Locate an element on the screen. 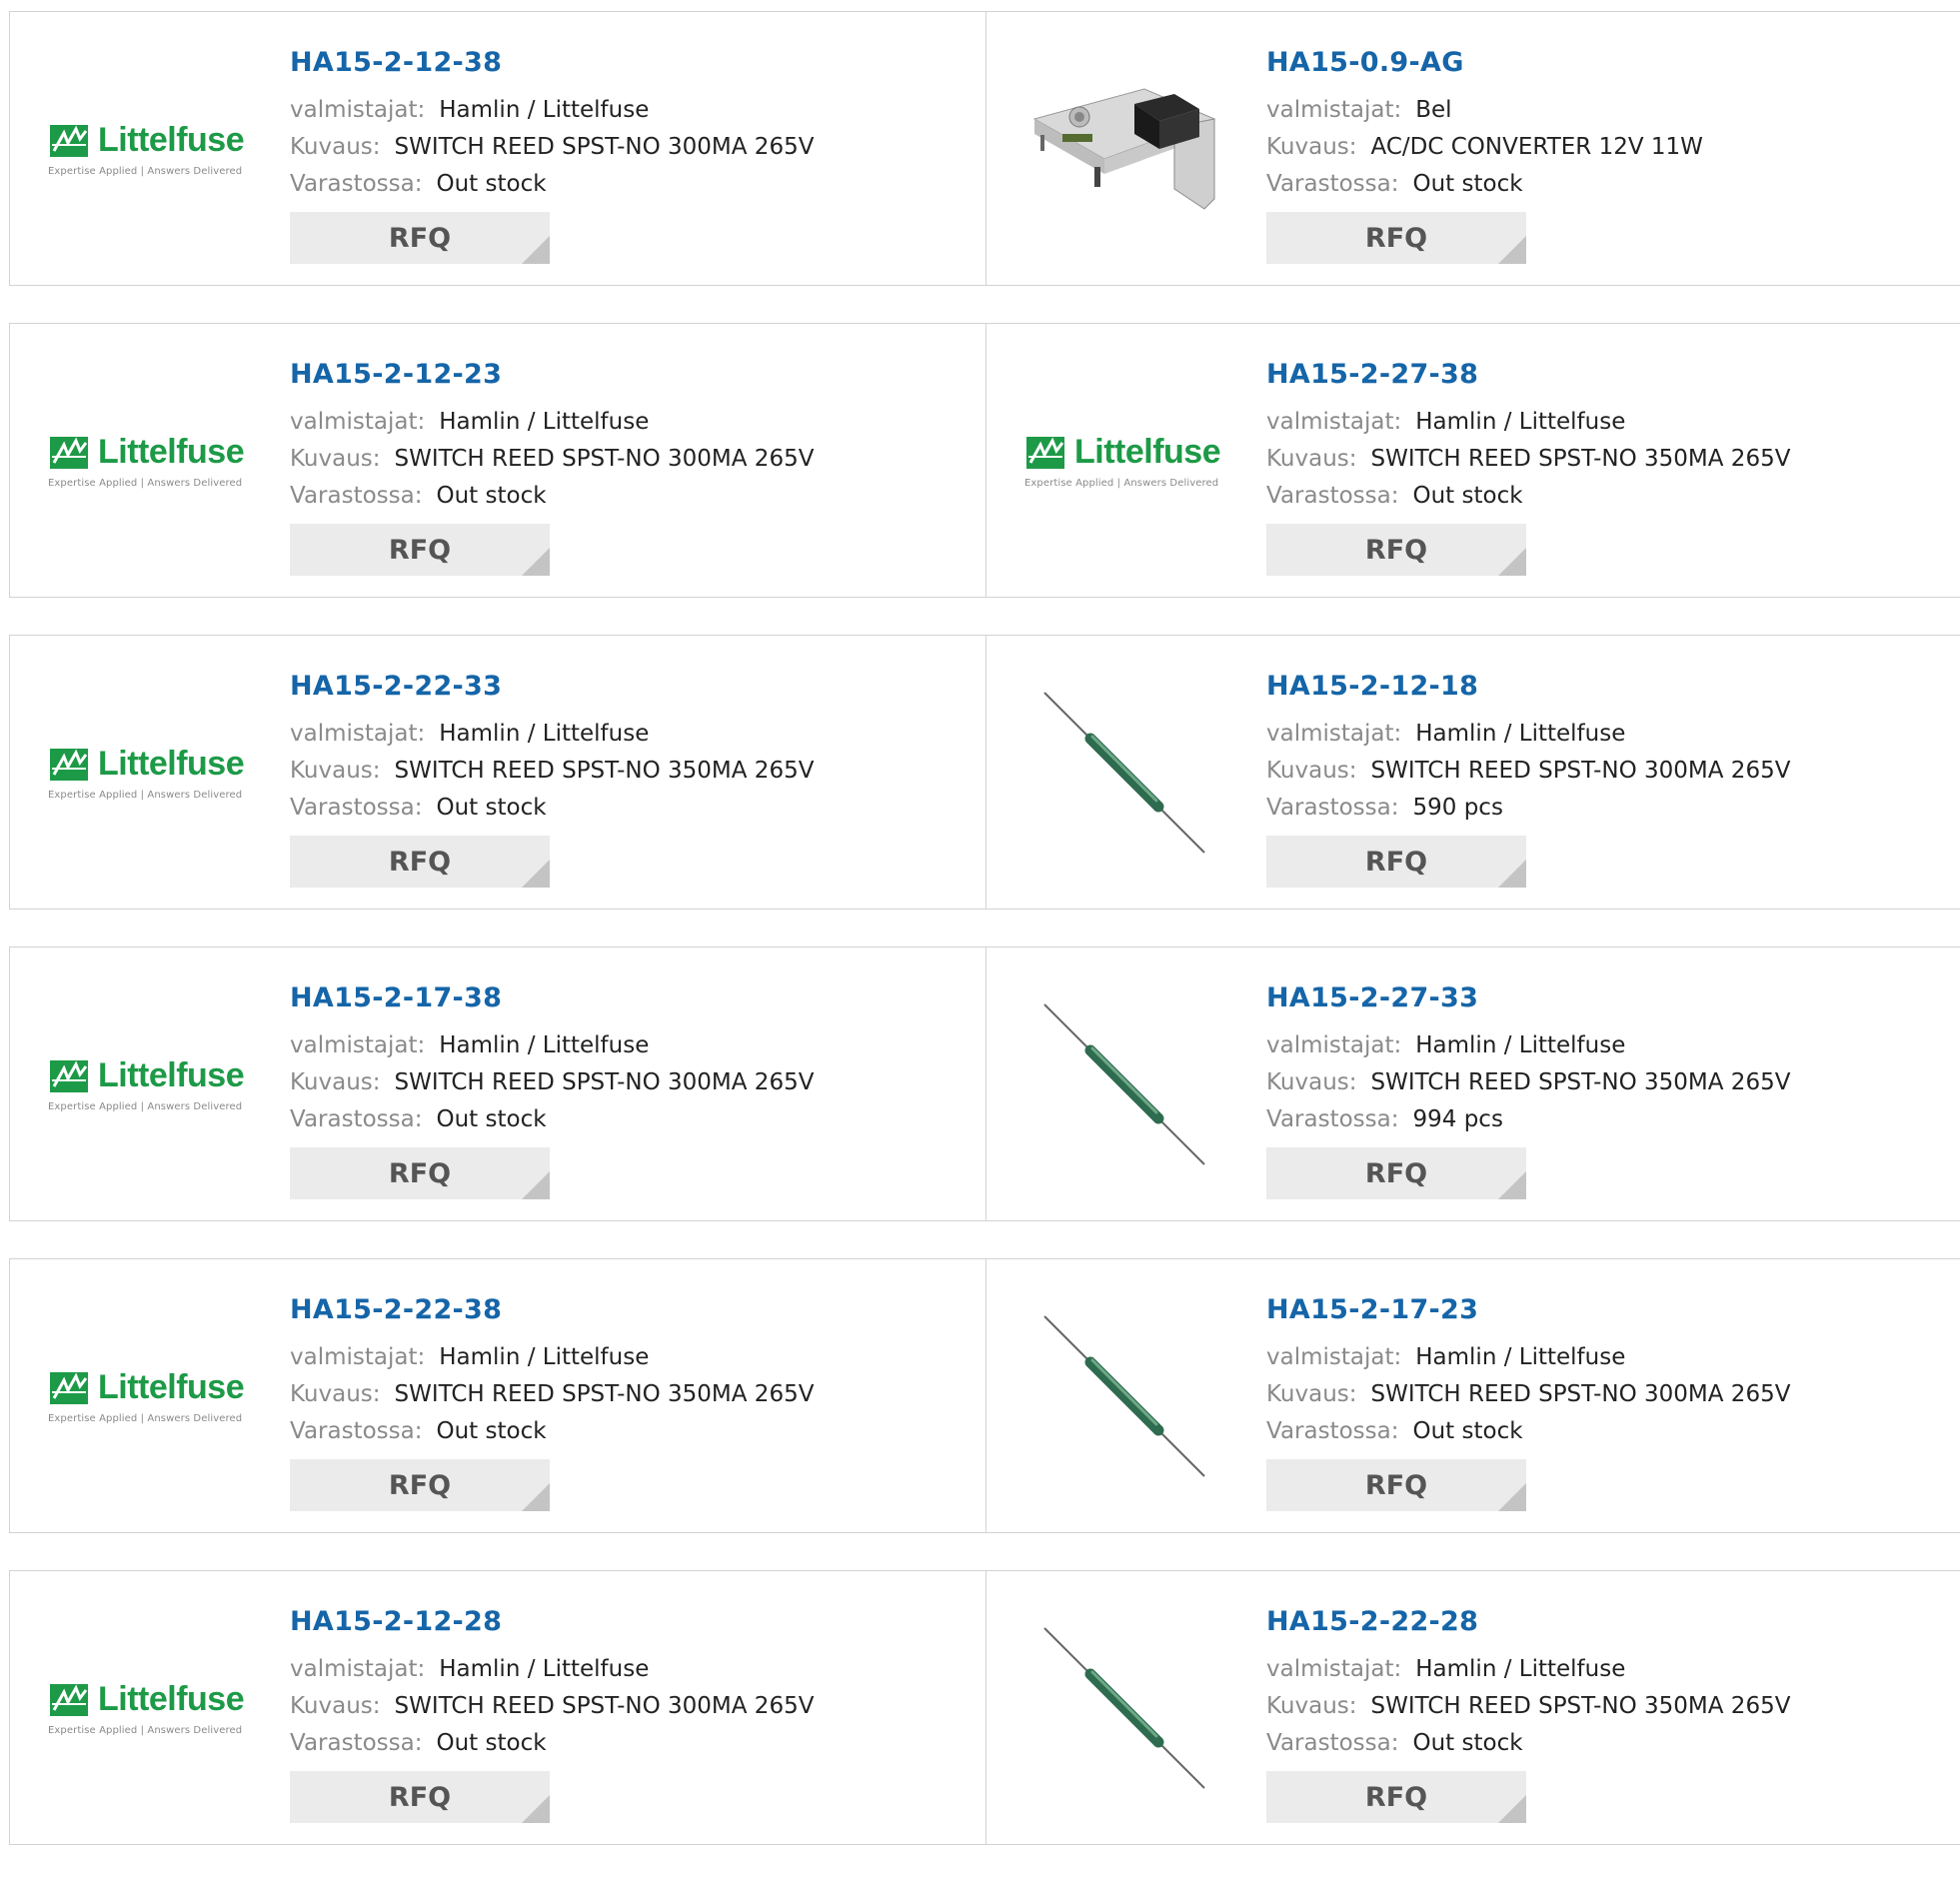  part-number-link: HA15-2-22-38 is located at coordinates (552, 1310).